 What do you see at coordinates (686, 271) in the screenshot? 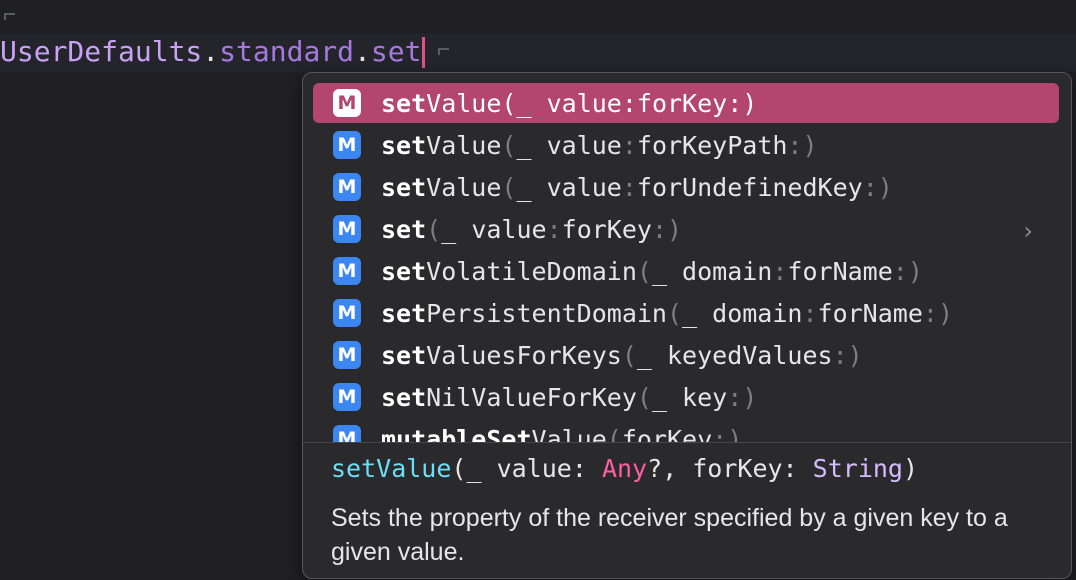
I see `completion-item: MsetVolatileDomain(_ domain:forName:)` at bounding box center [686, 271].